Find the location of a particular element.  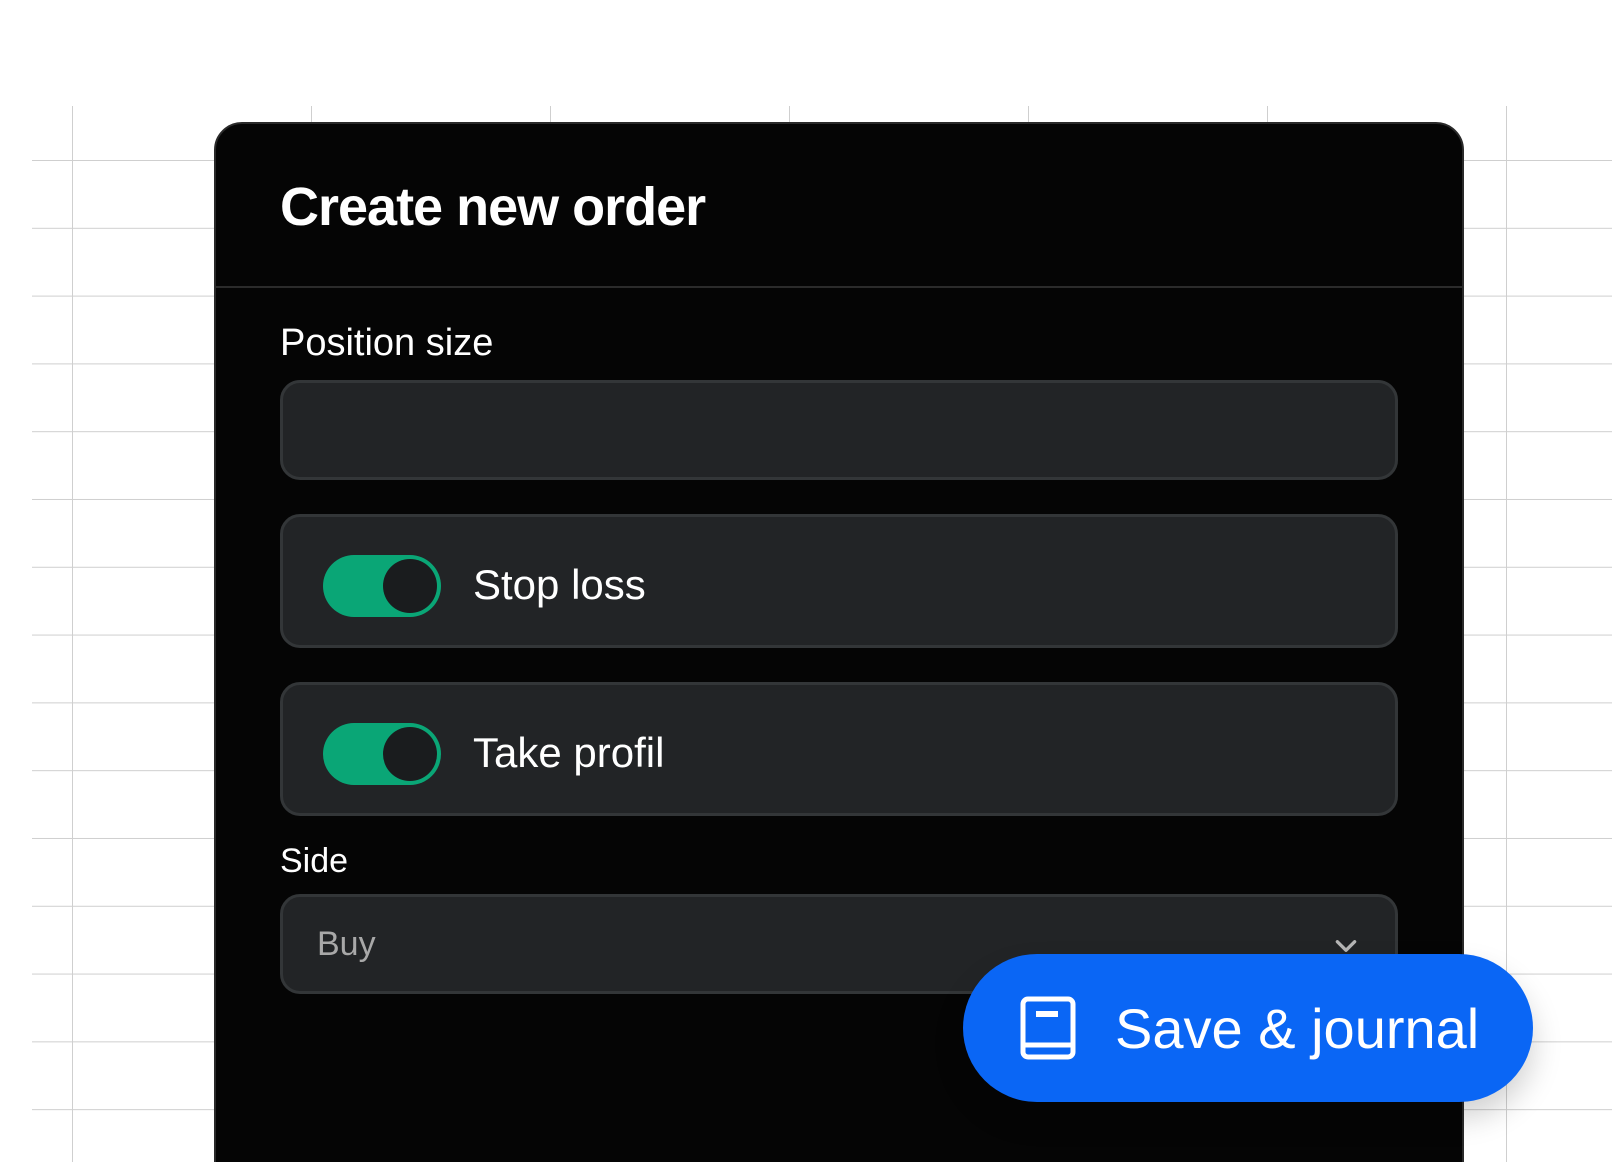

take-profit-label: Take profil is located at coordinates (569, 752).